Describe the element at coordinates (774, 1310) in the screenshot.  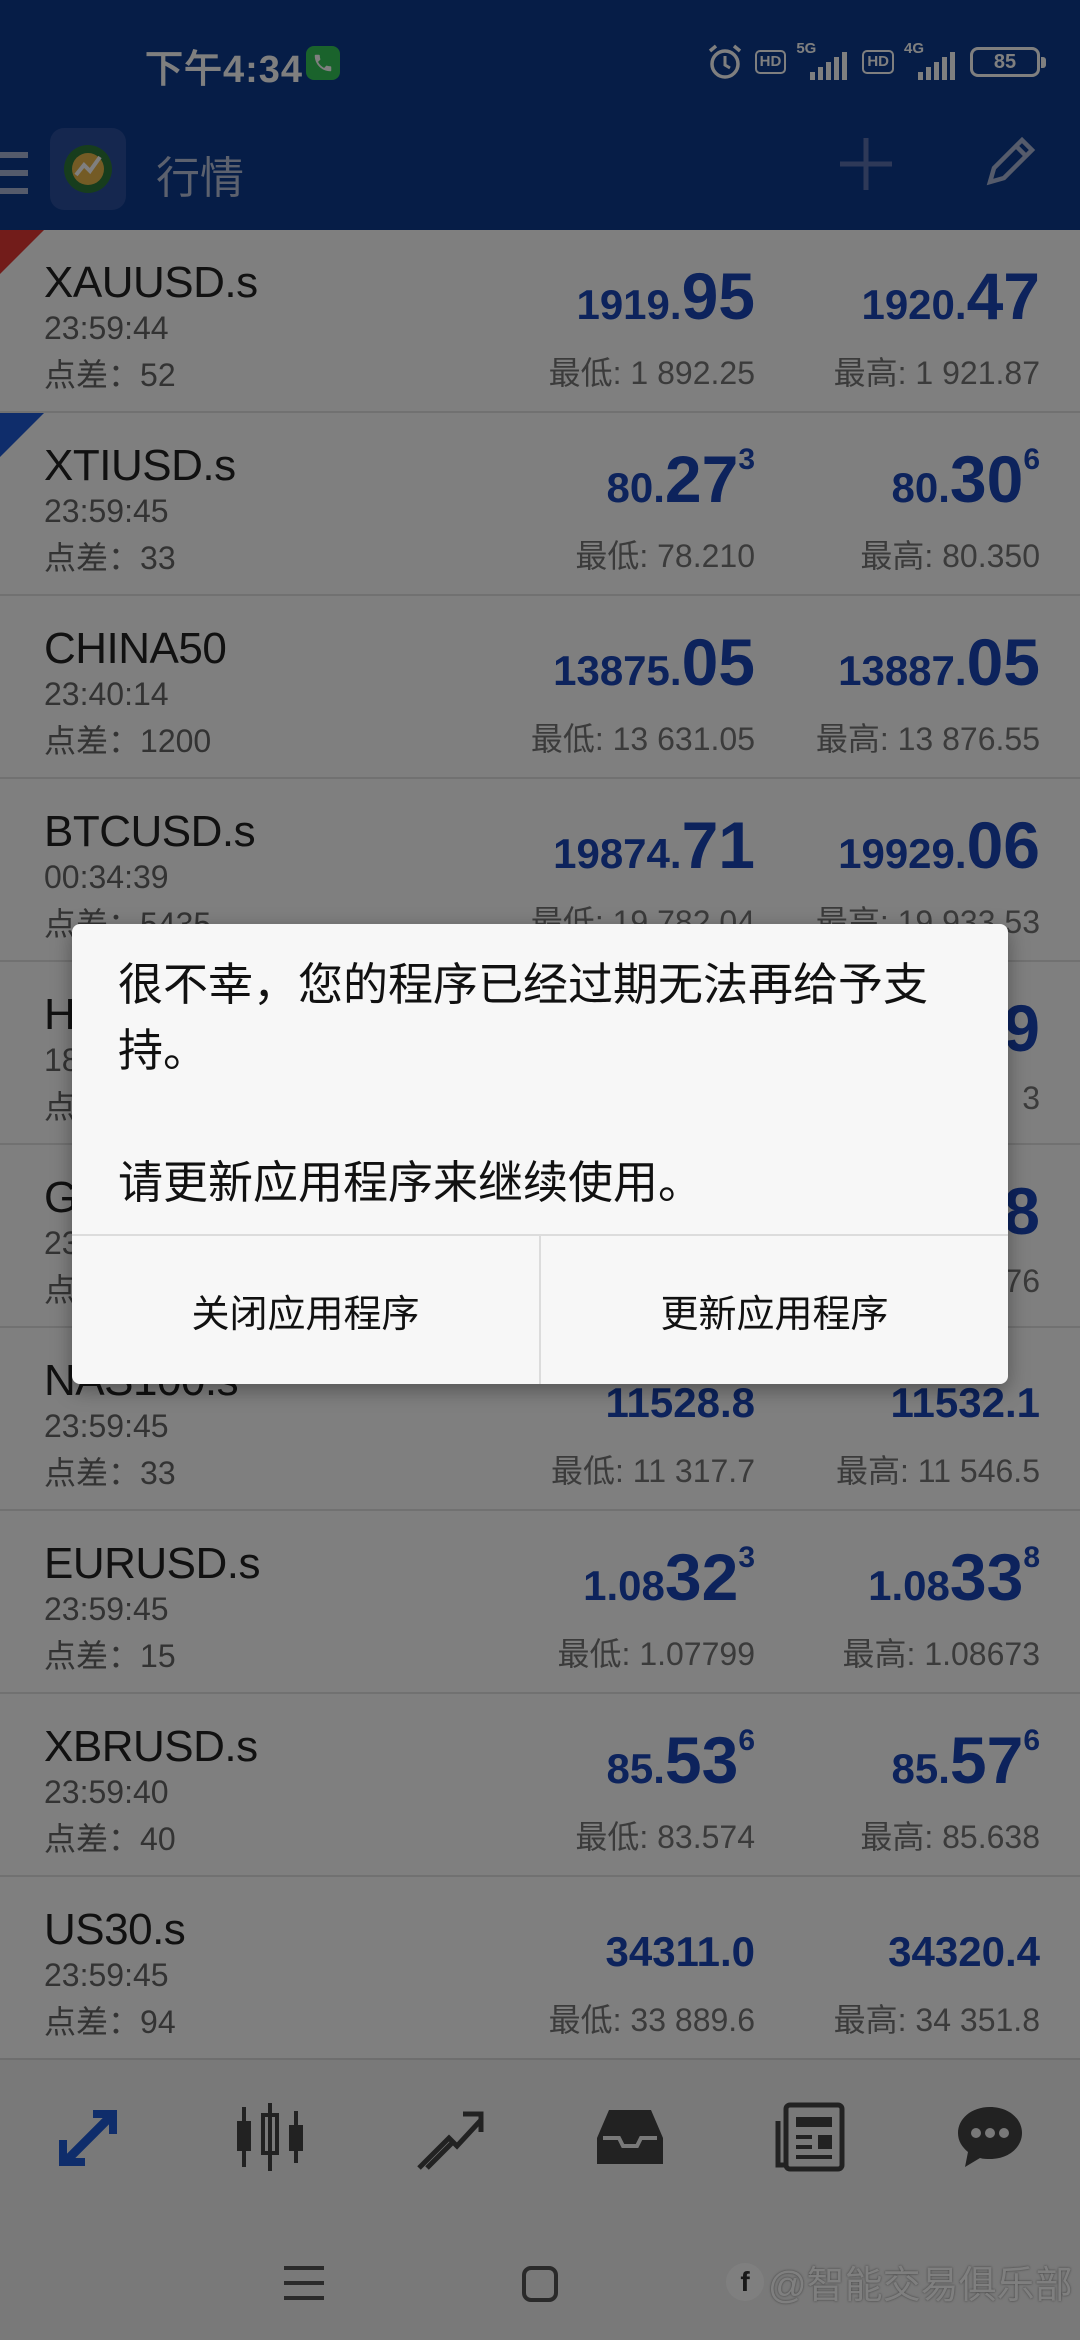
I see `update-app-button: 更新应用程序` at that location.